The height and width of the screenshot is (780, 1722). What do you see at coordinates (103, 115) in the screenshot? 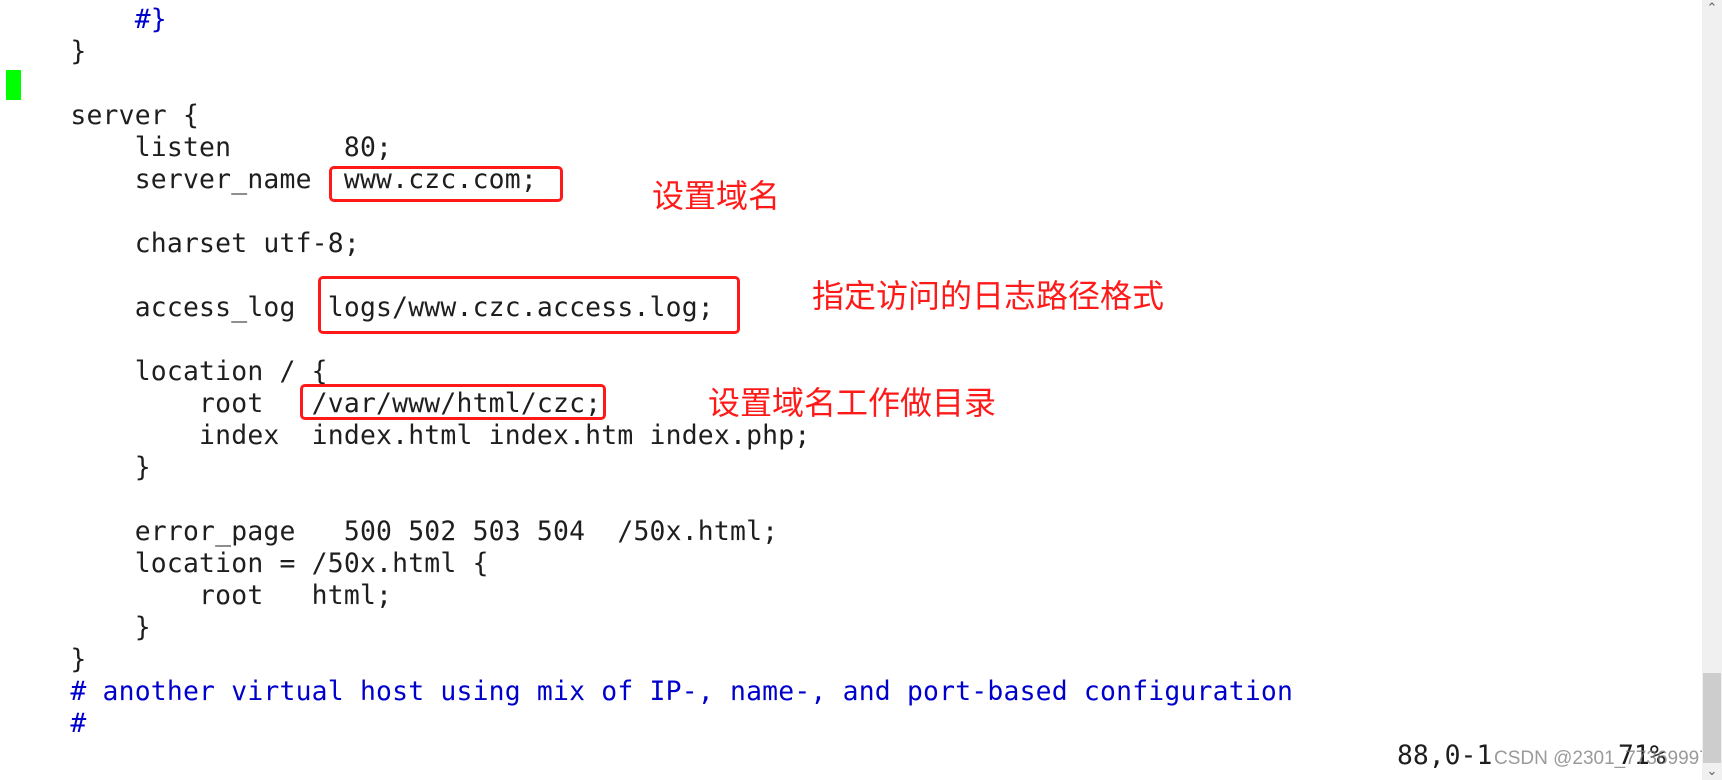
I see `code-line: server {` at bounding box center [103, 115].